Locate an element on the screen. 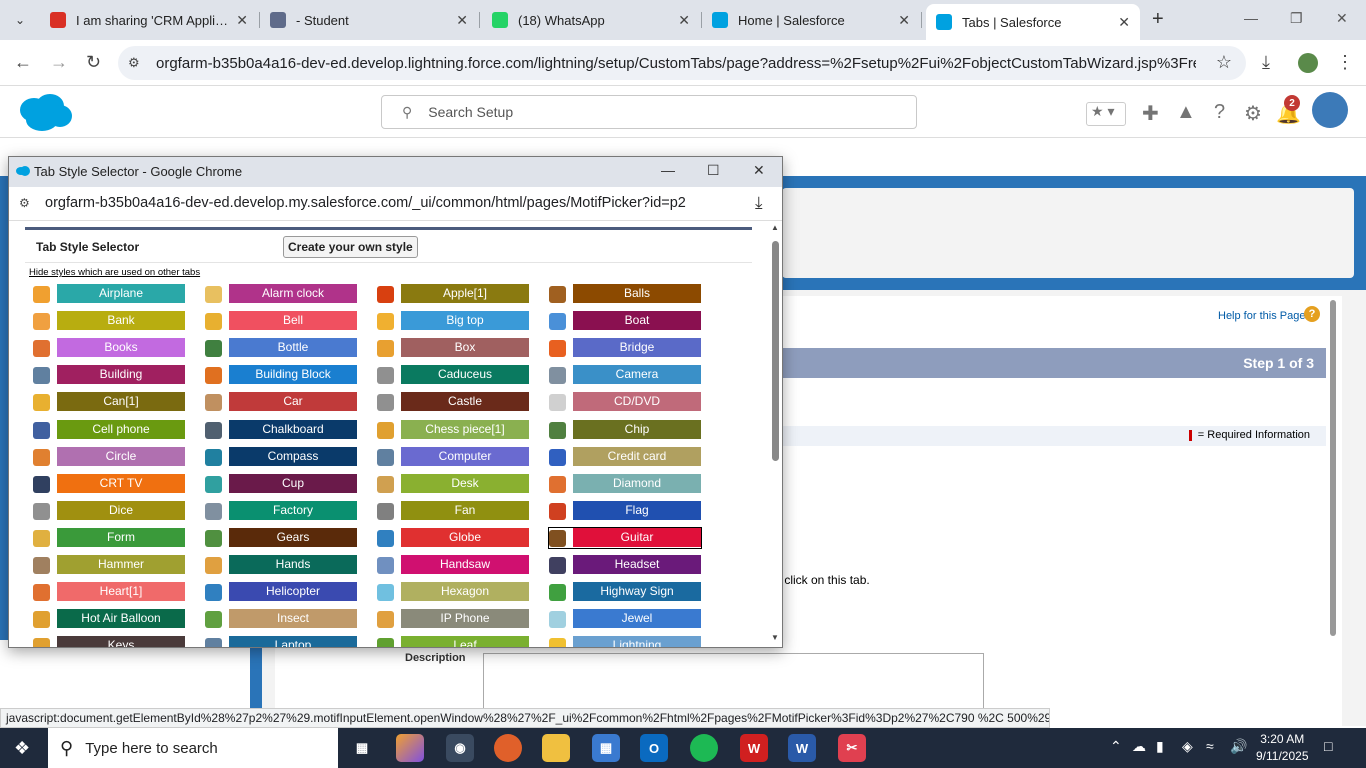 The width and height of the screenshot is (1366, 768). help-question-icon: ? is located at coordinates (1312, 314).